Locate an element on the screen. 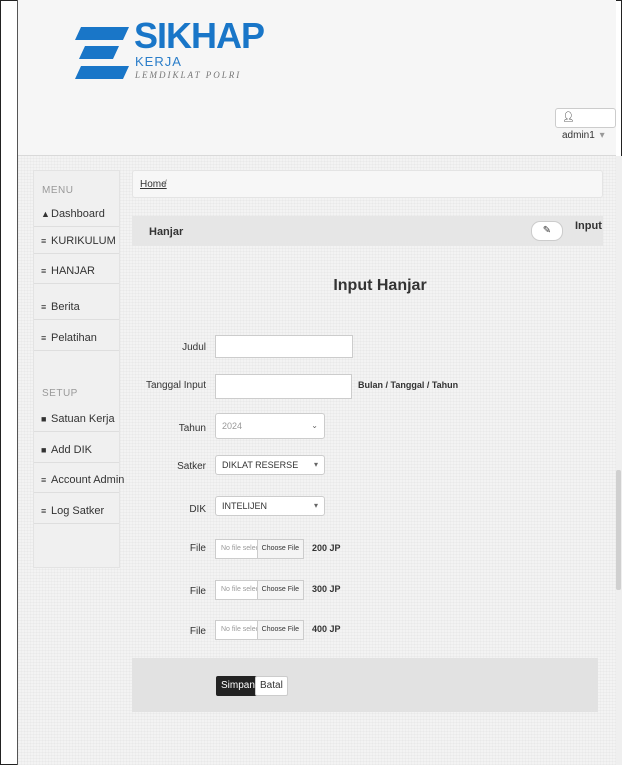 This screenshot has width=625, height=767. sidebar-item-dashboard: ▲Dashboard is located at coordinates (76, 214).